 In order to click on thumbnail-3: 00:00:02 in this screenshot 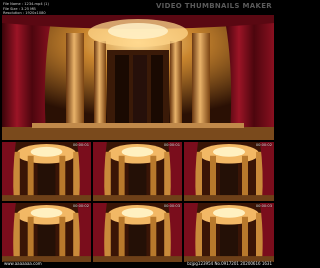, I will do `click(229, 171)`.